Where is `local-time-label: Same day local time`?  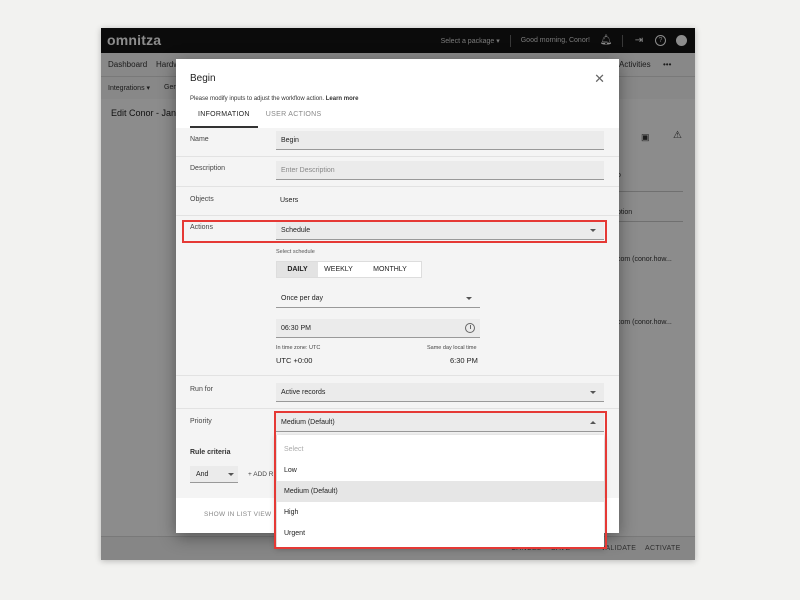
local-time-label: Same day local time is located at coordinates (452, 348).